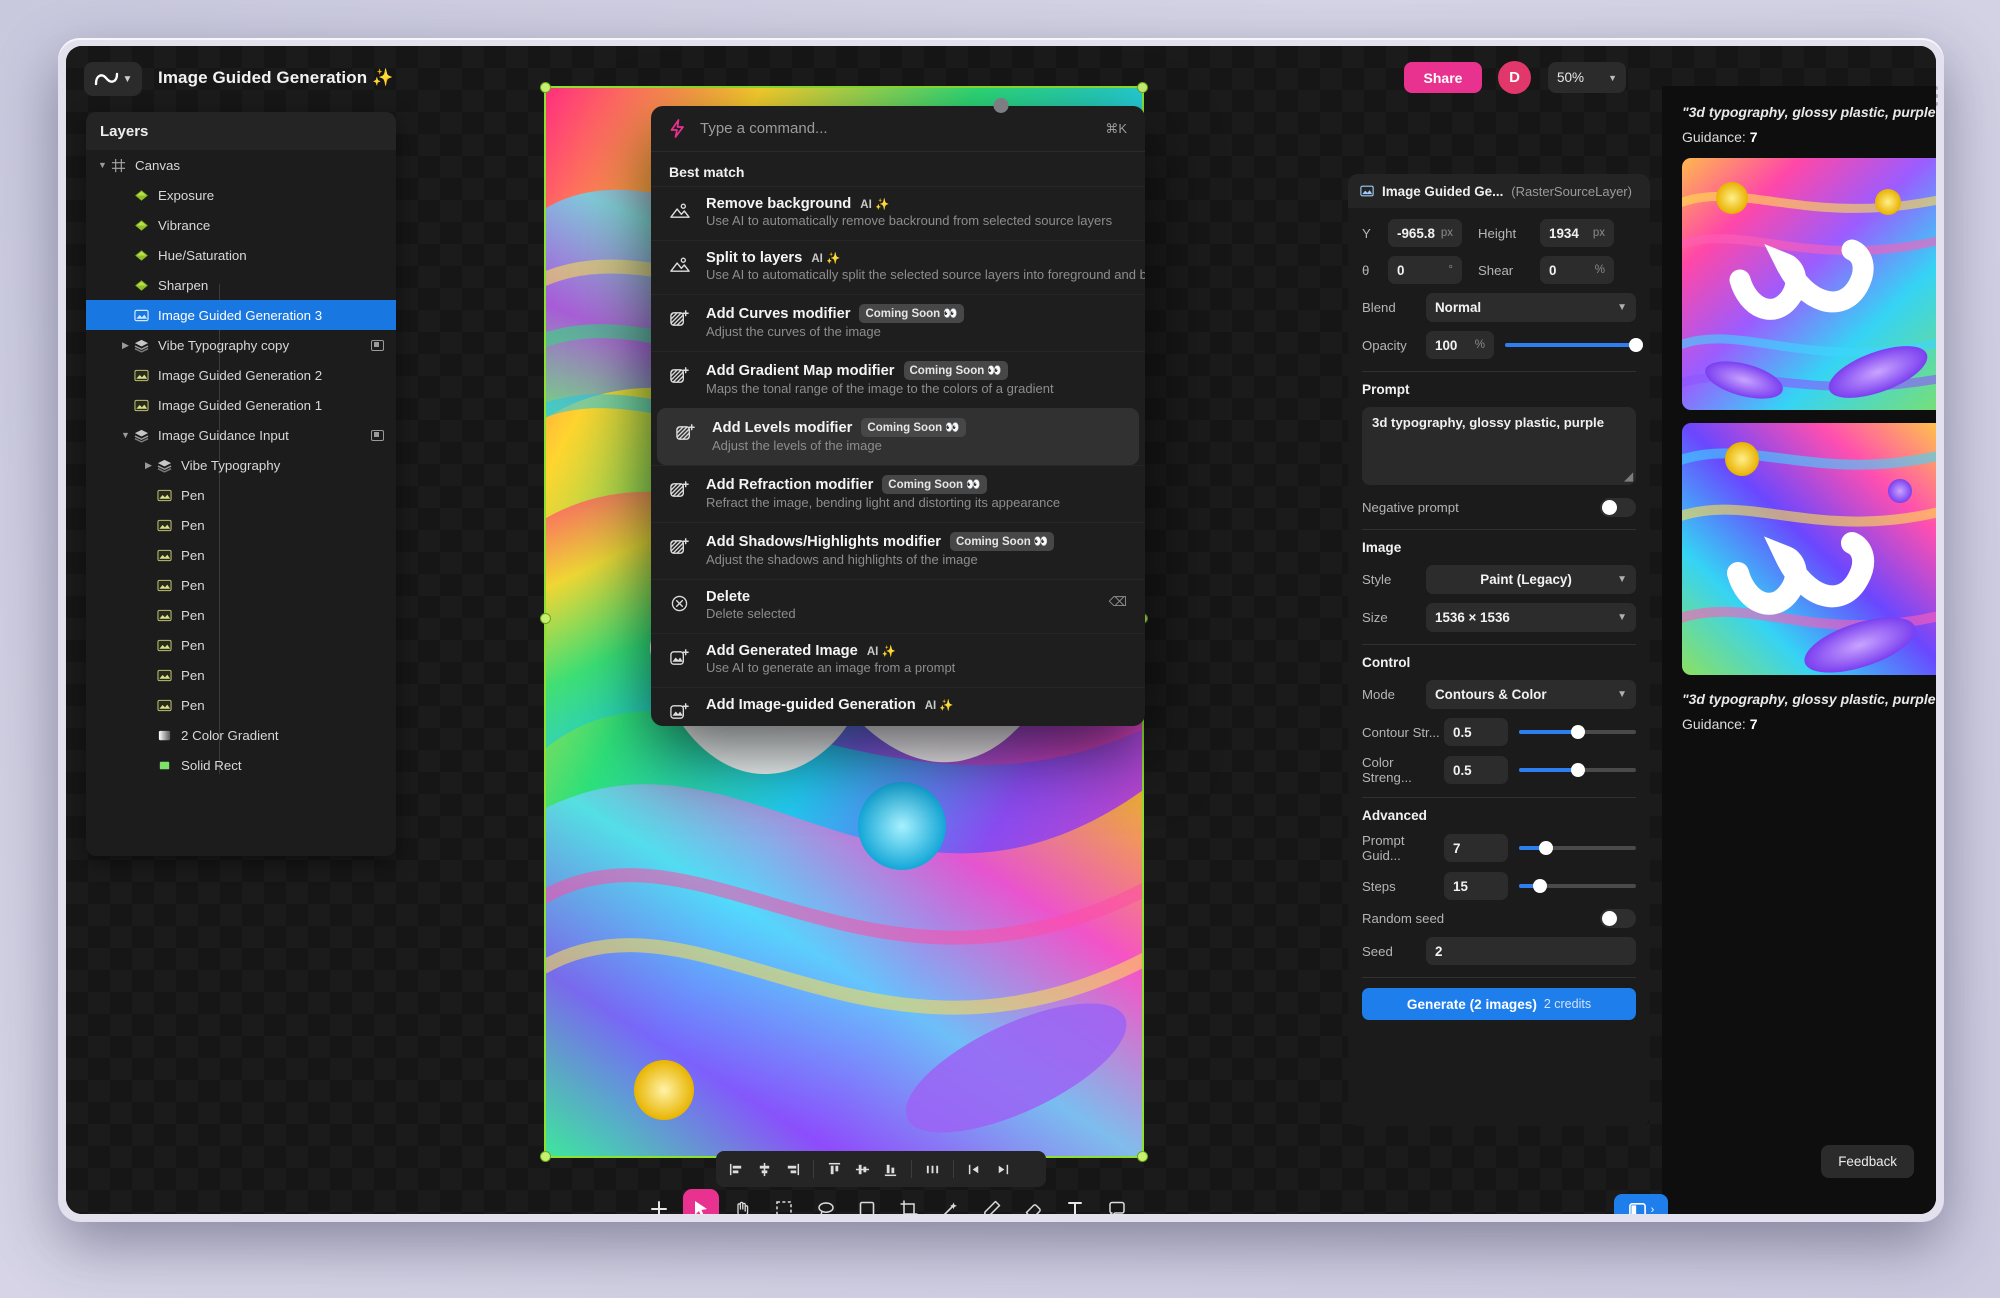  Describe the element at coordinates (1499, 446) in the screenshot. I see `prompt-textarea: 3d typography, glossy plastic, purple ◢` at that location.